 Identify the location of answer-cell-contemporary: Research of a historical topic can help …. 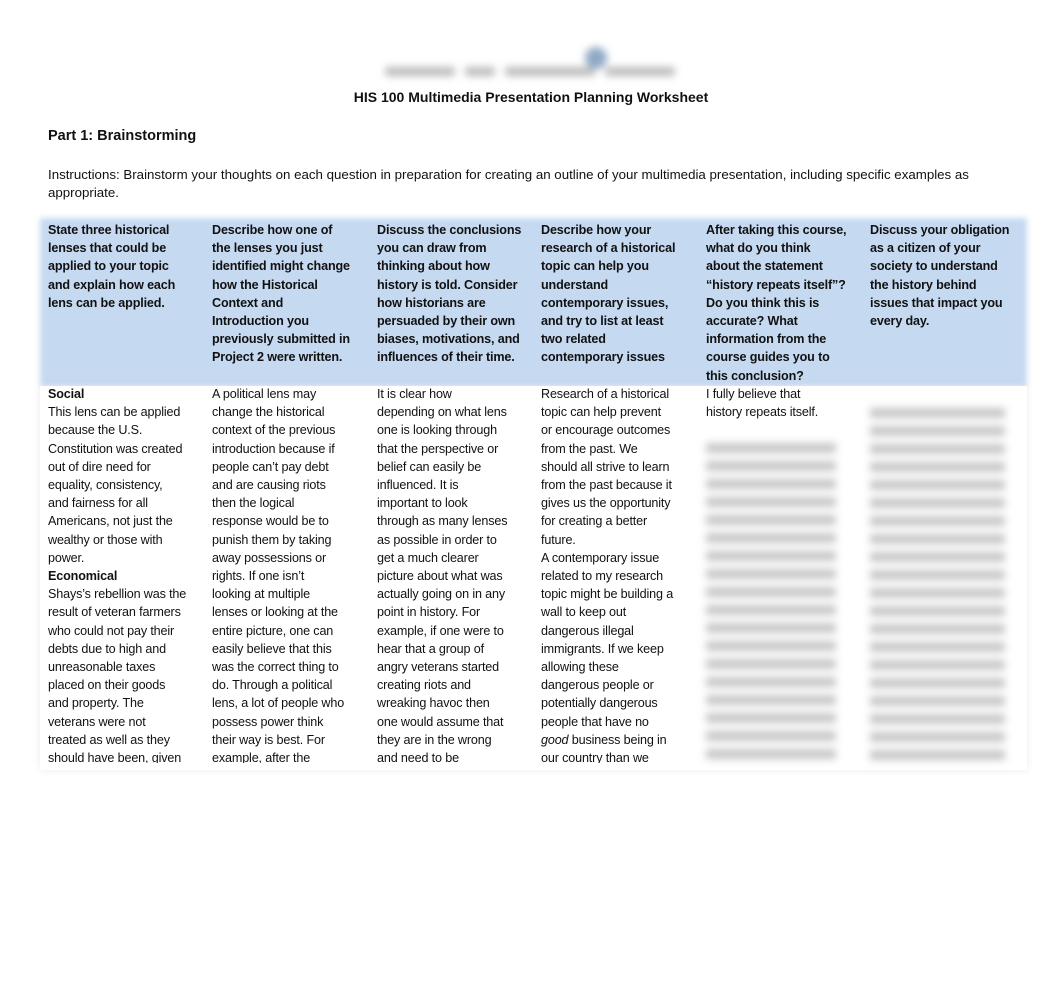
(621, 574).